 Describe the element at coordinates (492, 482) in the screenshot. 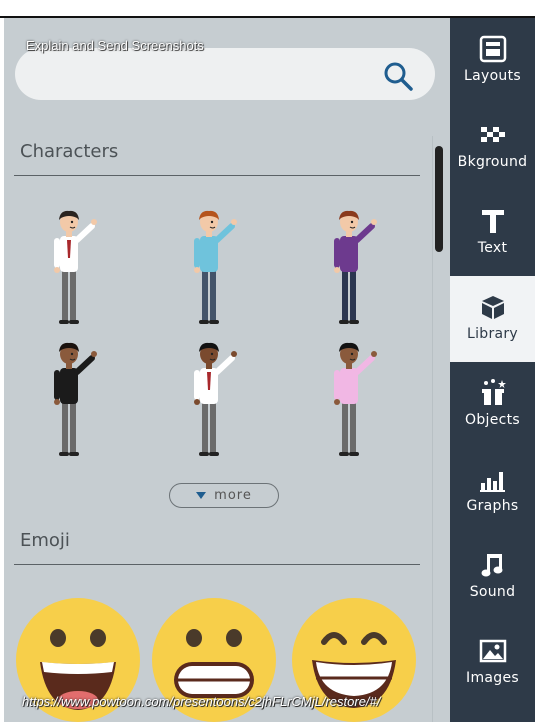

I see `bar-chart-icon` at that location.